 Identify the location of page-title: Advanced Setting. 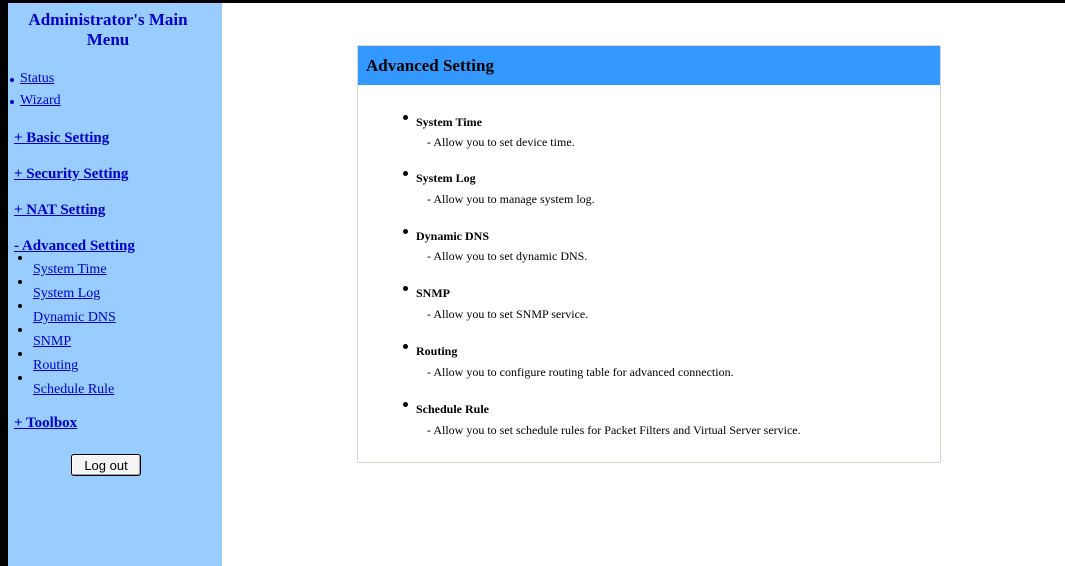
(430, 65).